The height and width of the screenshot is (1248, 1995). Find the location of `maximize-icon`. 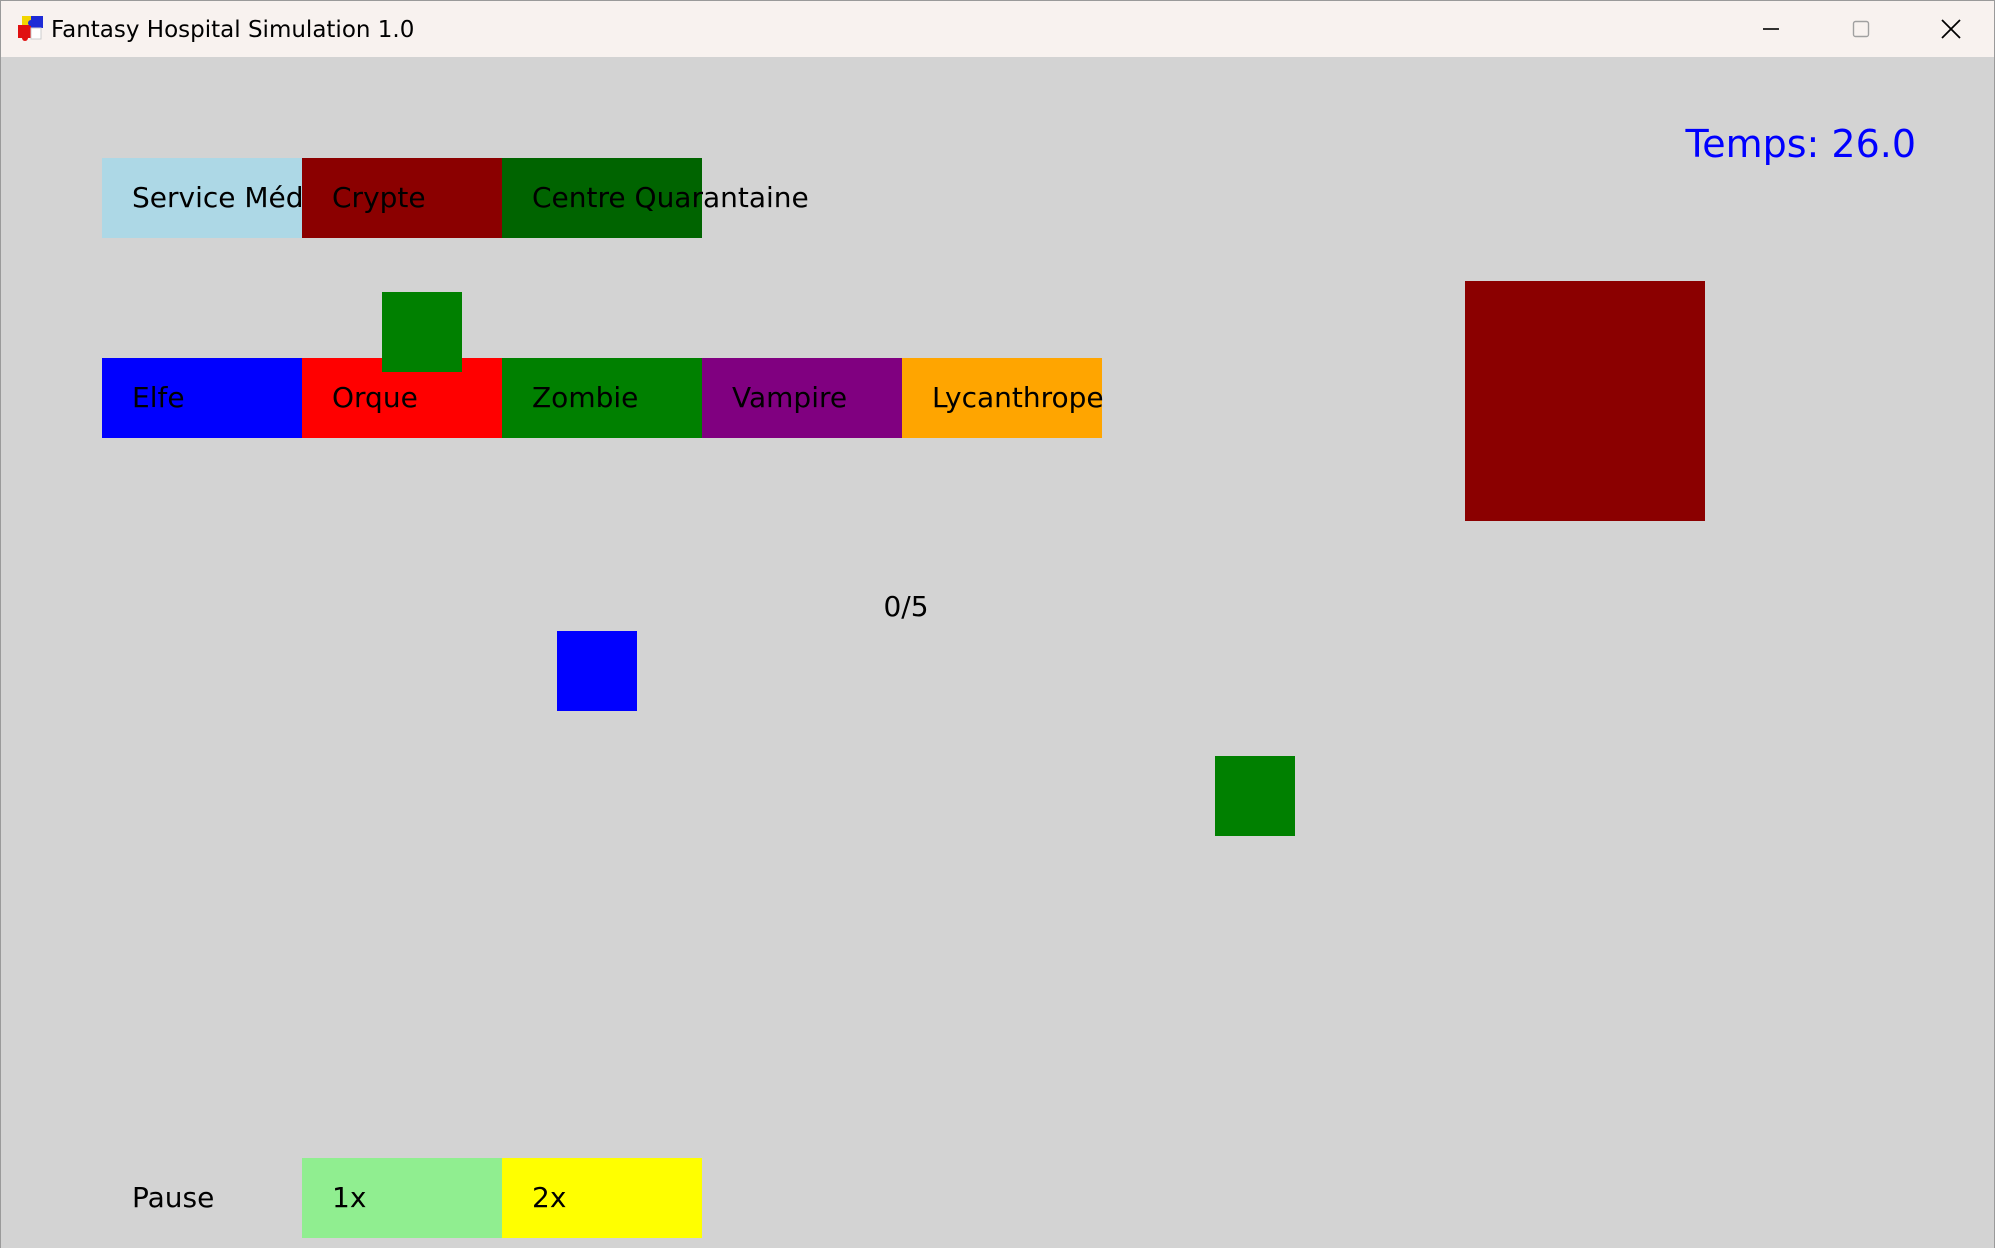

maximize-icon is located at coordinates (1861, 29).